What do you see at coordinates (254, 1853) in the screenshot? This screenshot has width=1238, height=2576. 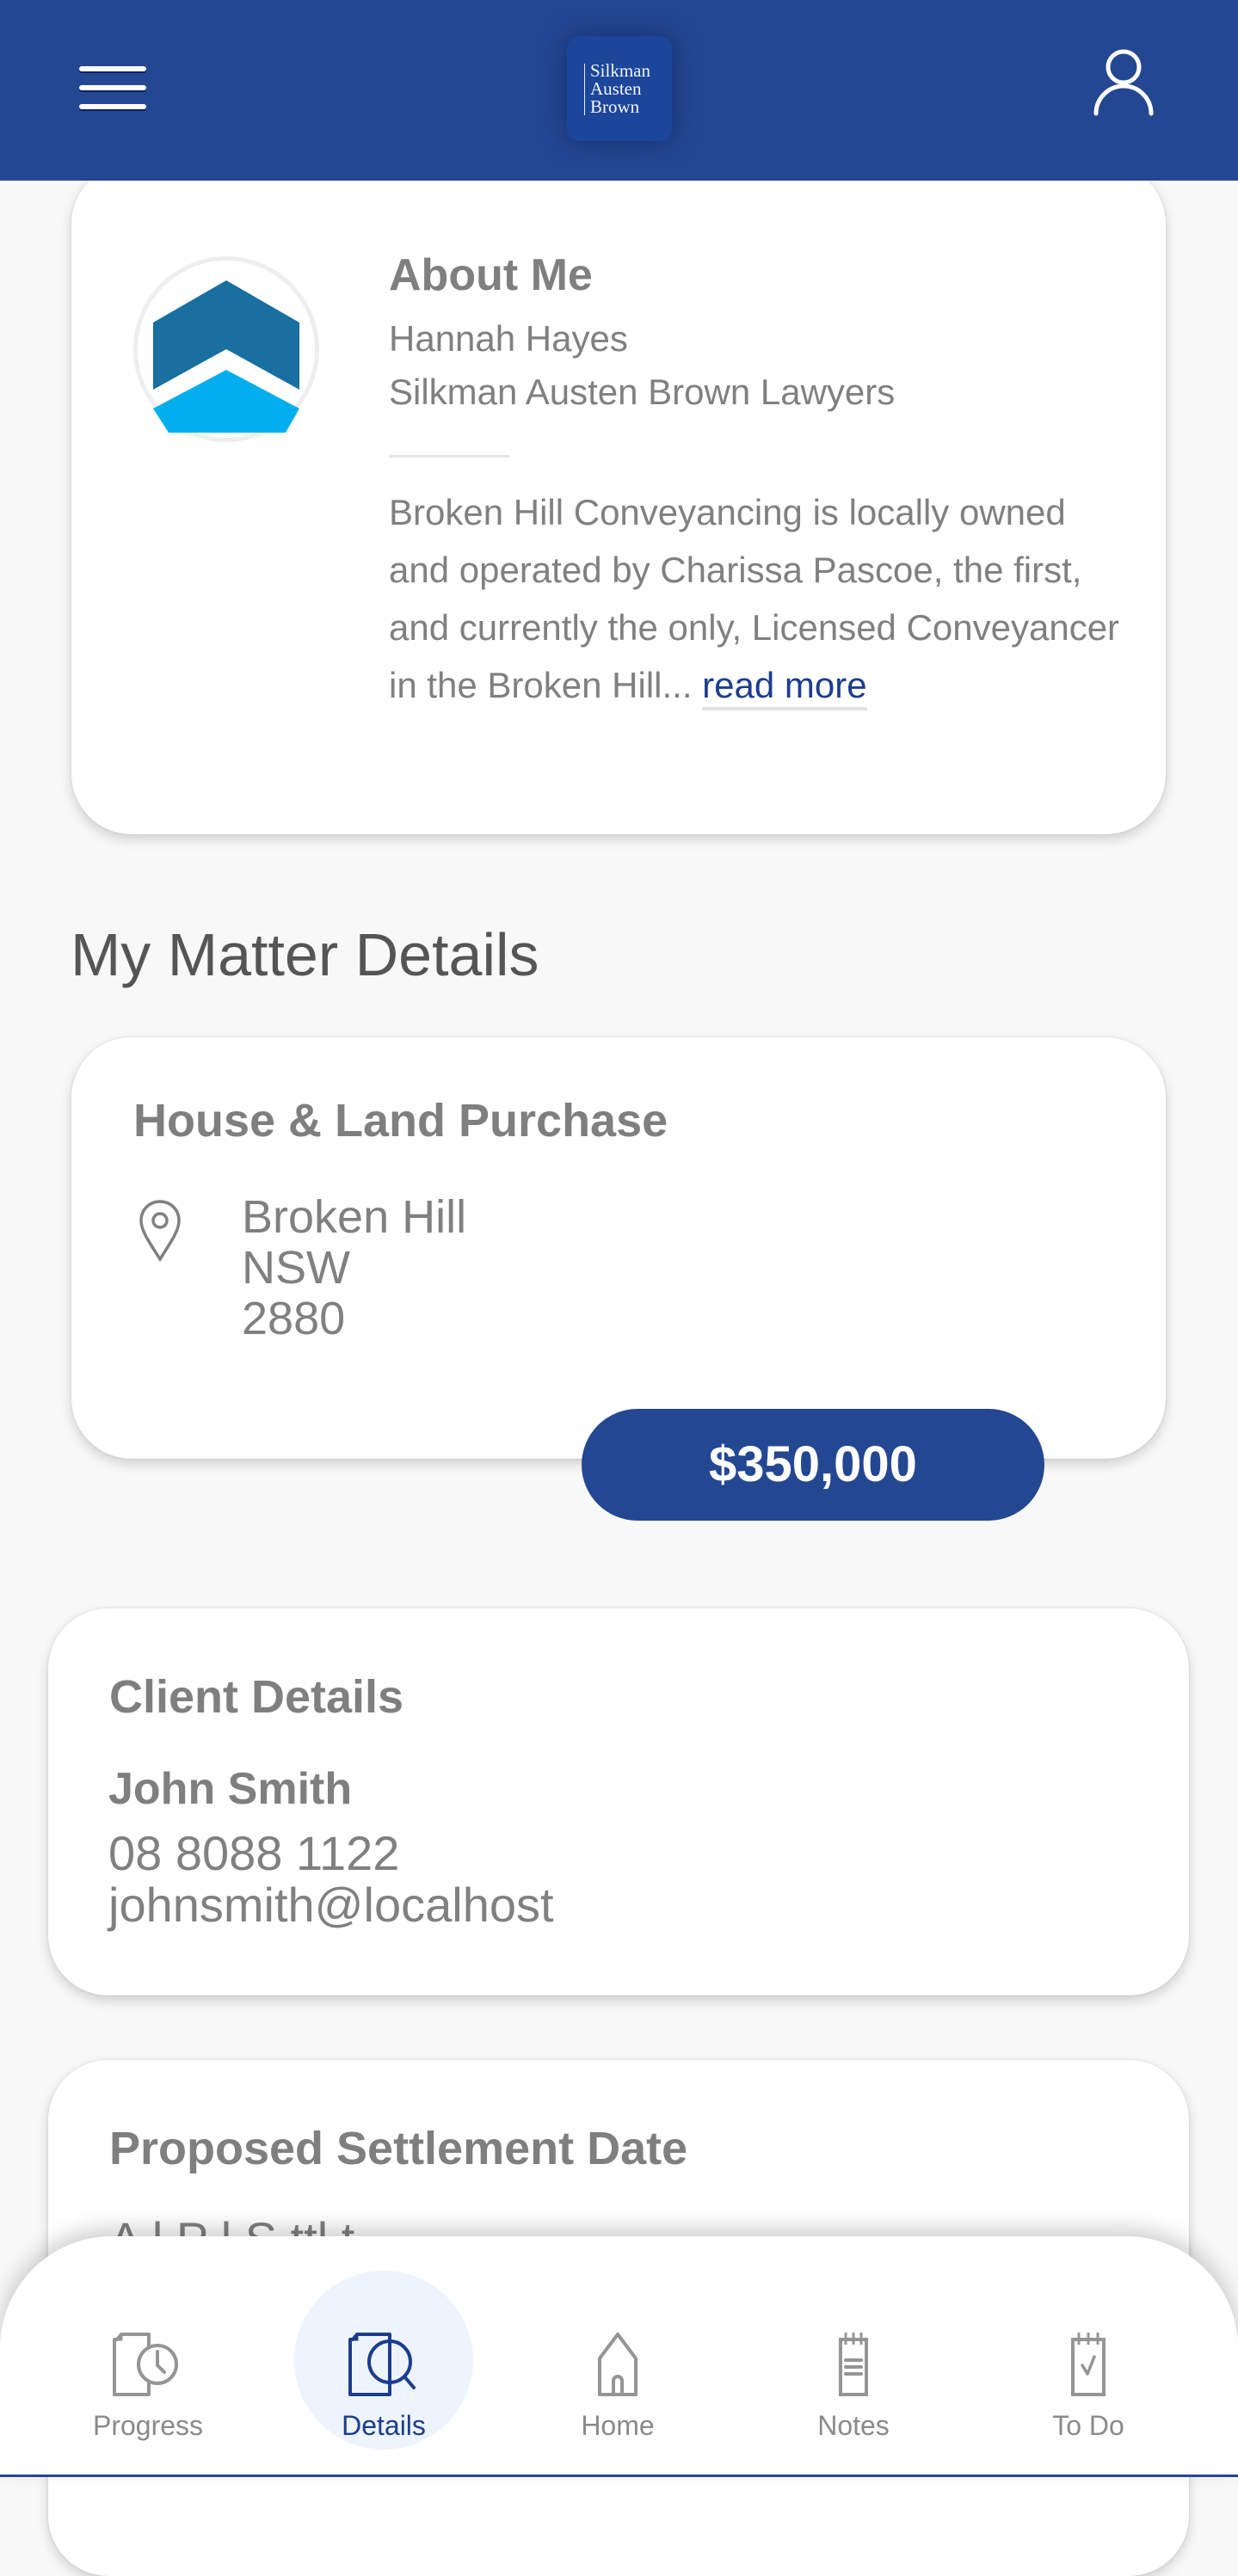 I see `client-phone: 08 8088 1122` at bounding box center [254, 1853].